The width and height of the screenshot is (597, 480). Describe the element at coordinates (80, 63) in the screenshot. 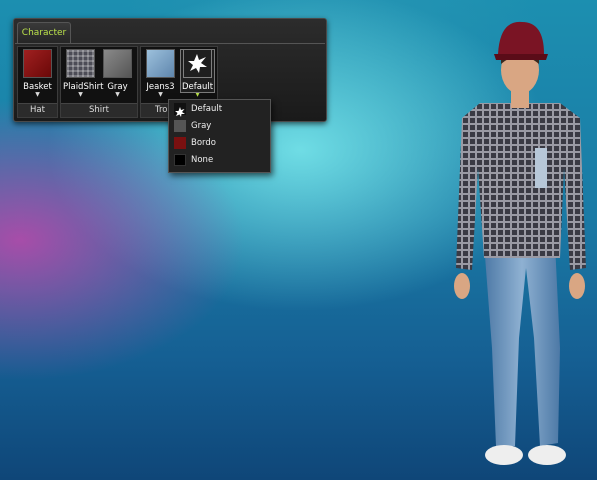

I see `shirt-swatch` at that location.